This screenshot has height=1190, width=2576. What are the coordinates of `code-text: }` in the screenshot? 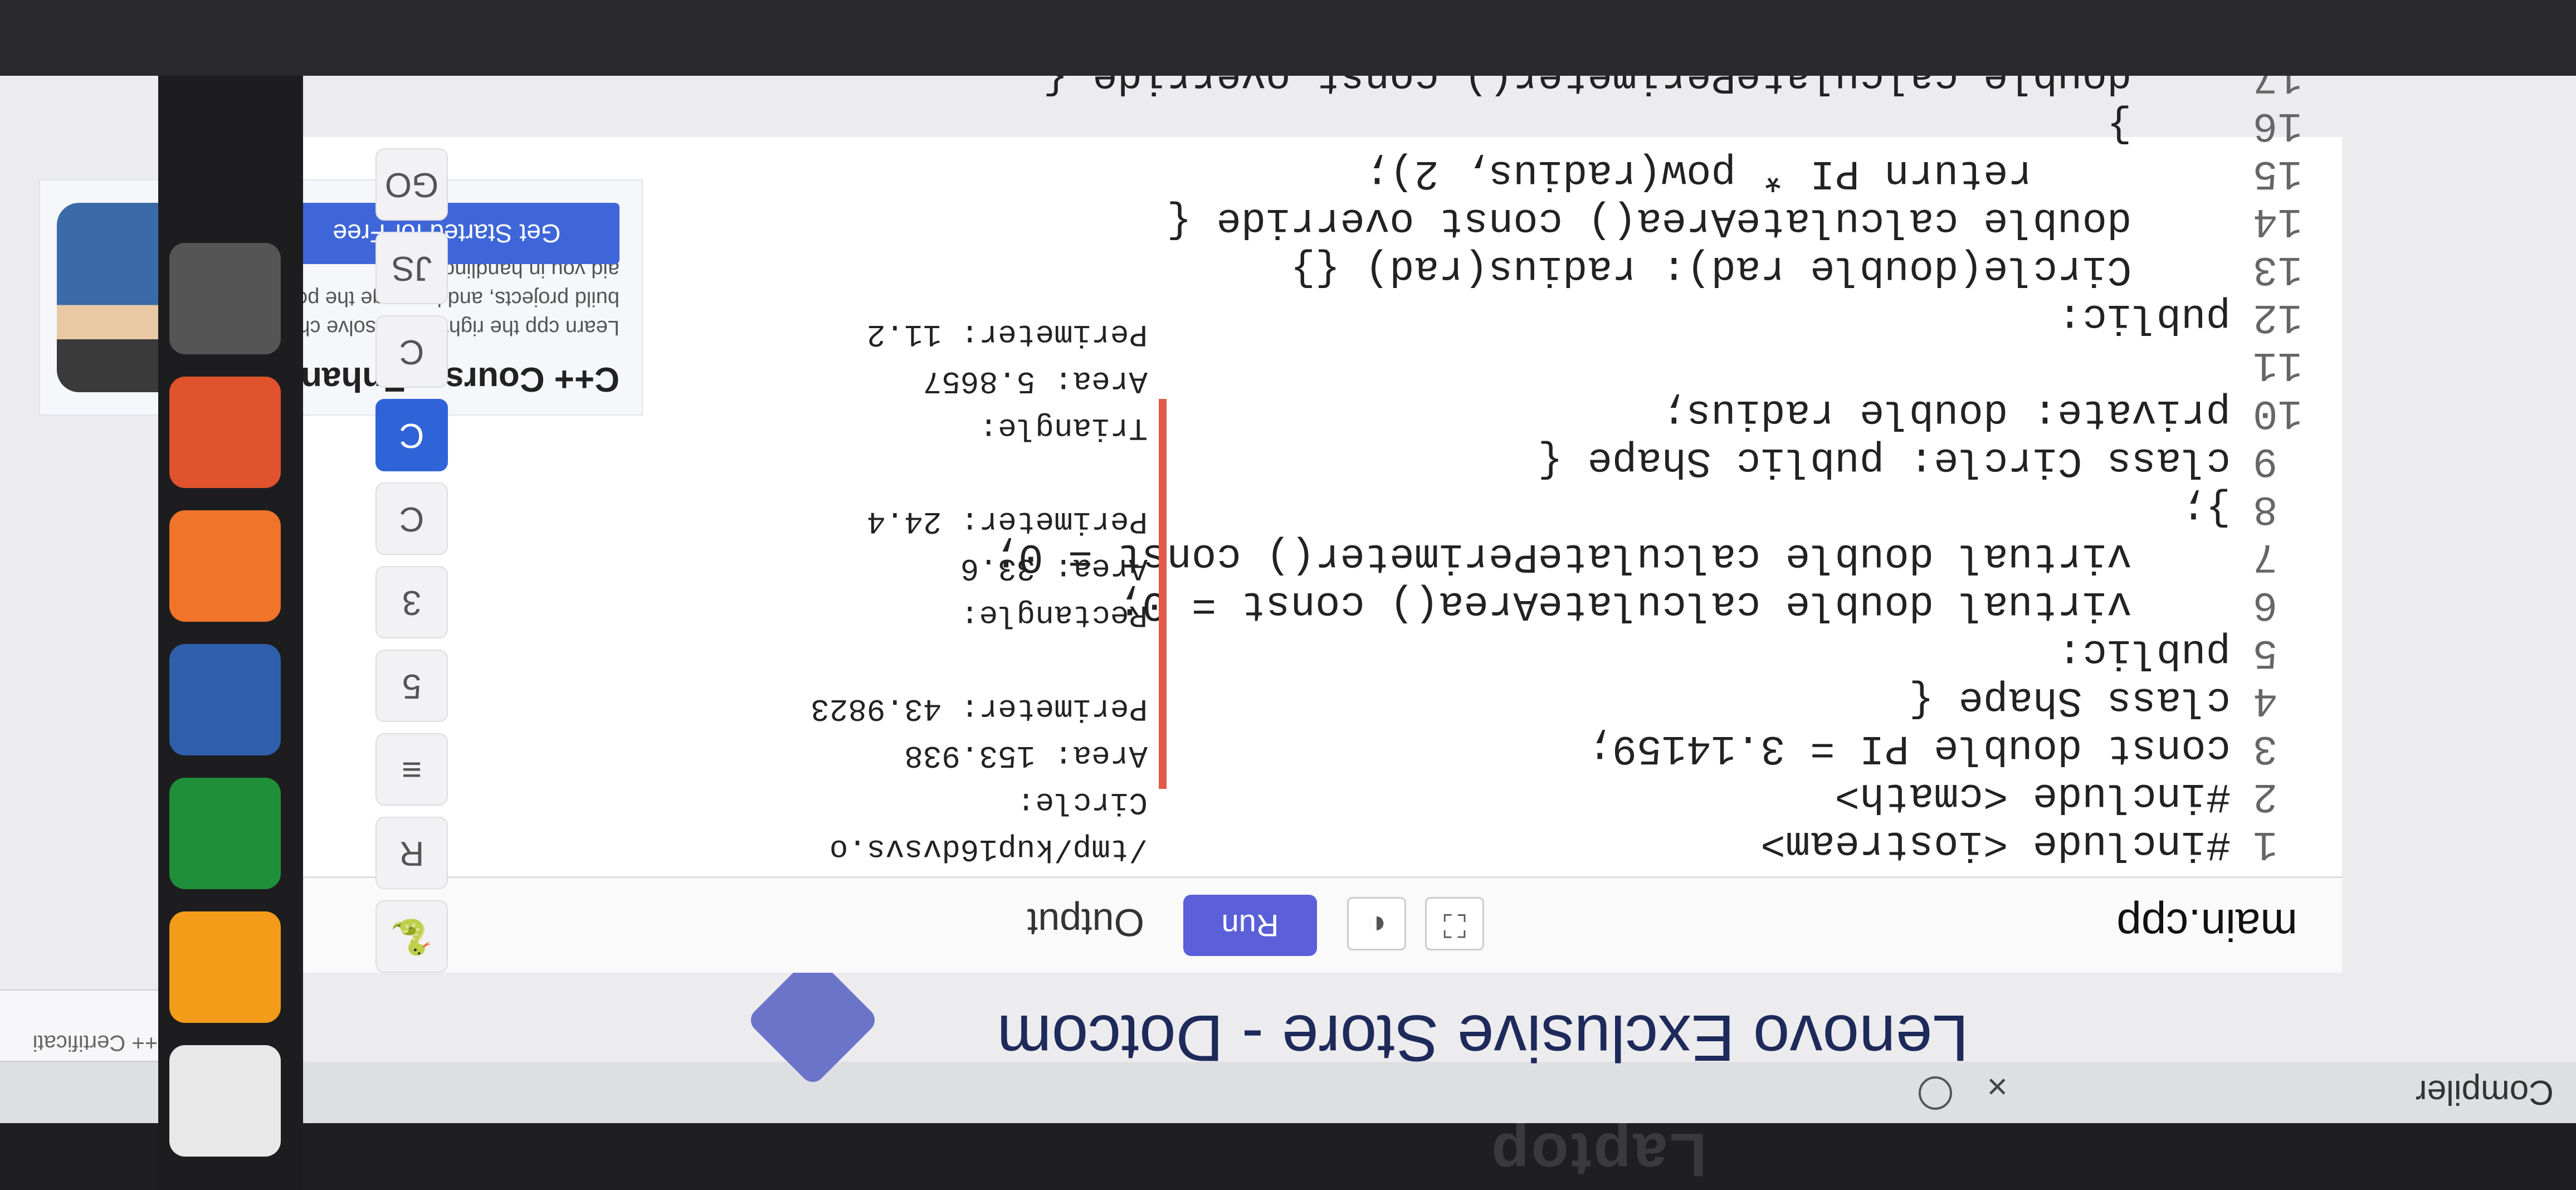 It's located at (2168, 124).